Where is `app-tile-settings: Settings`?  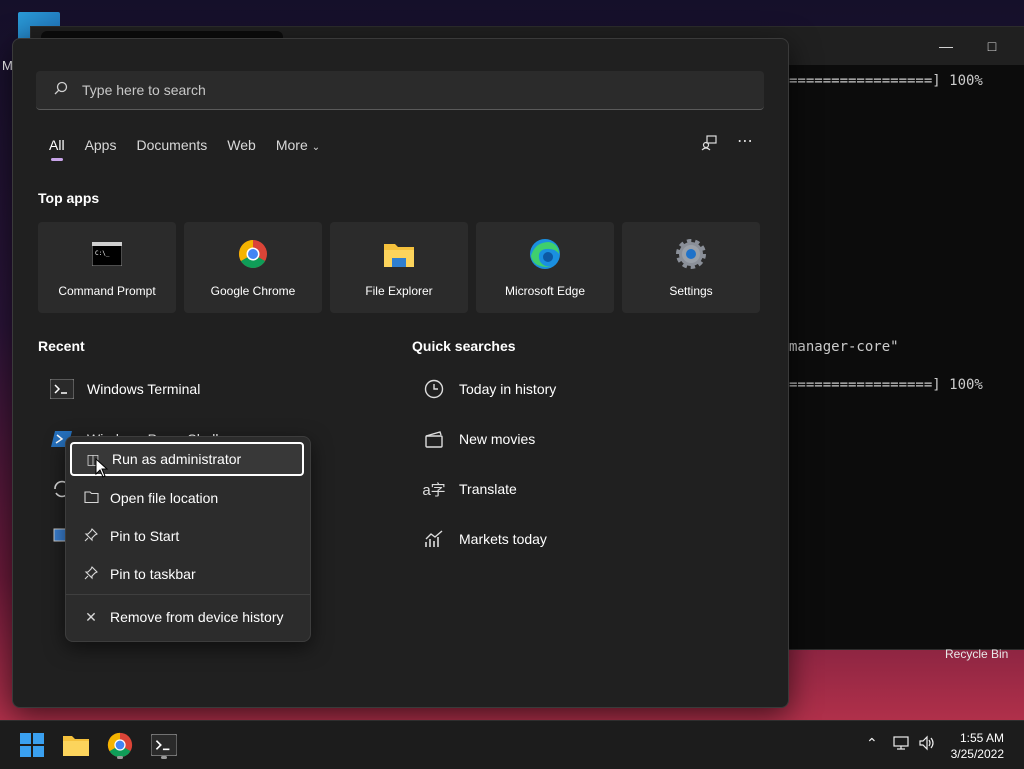
app-tile-settings: Settings is located at coordinates (691, 267).